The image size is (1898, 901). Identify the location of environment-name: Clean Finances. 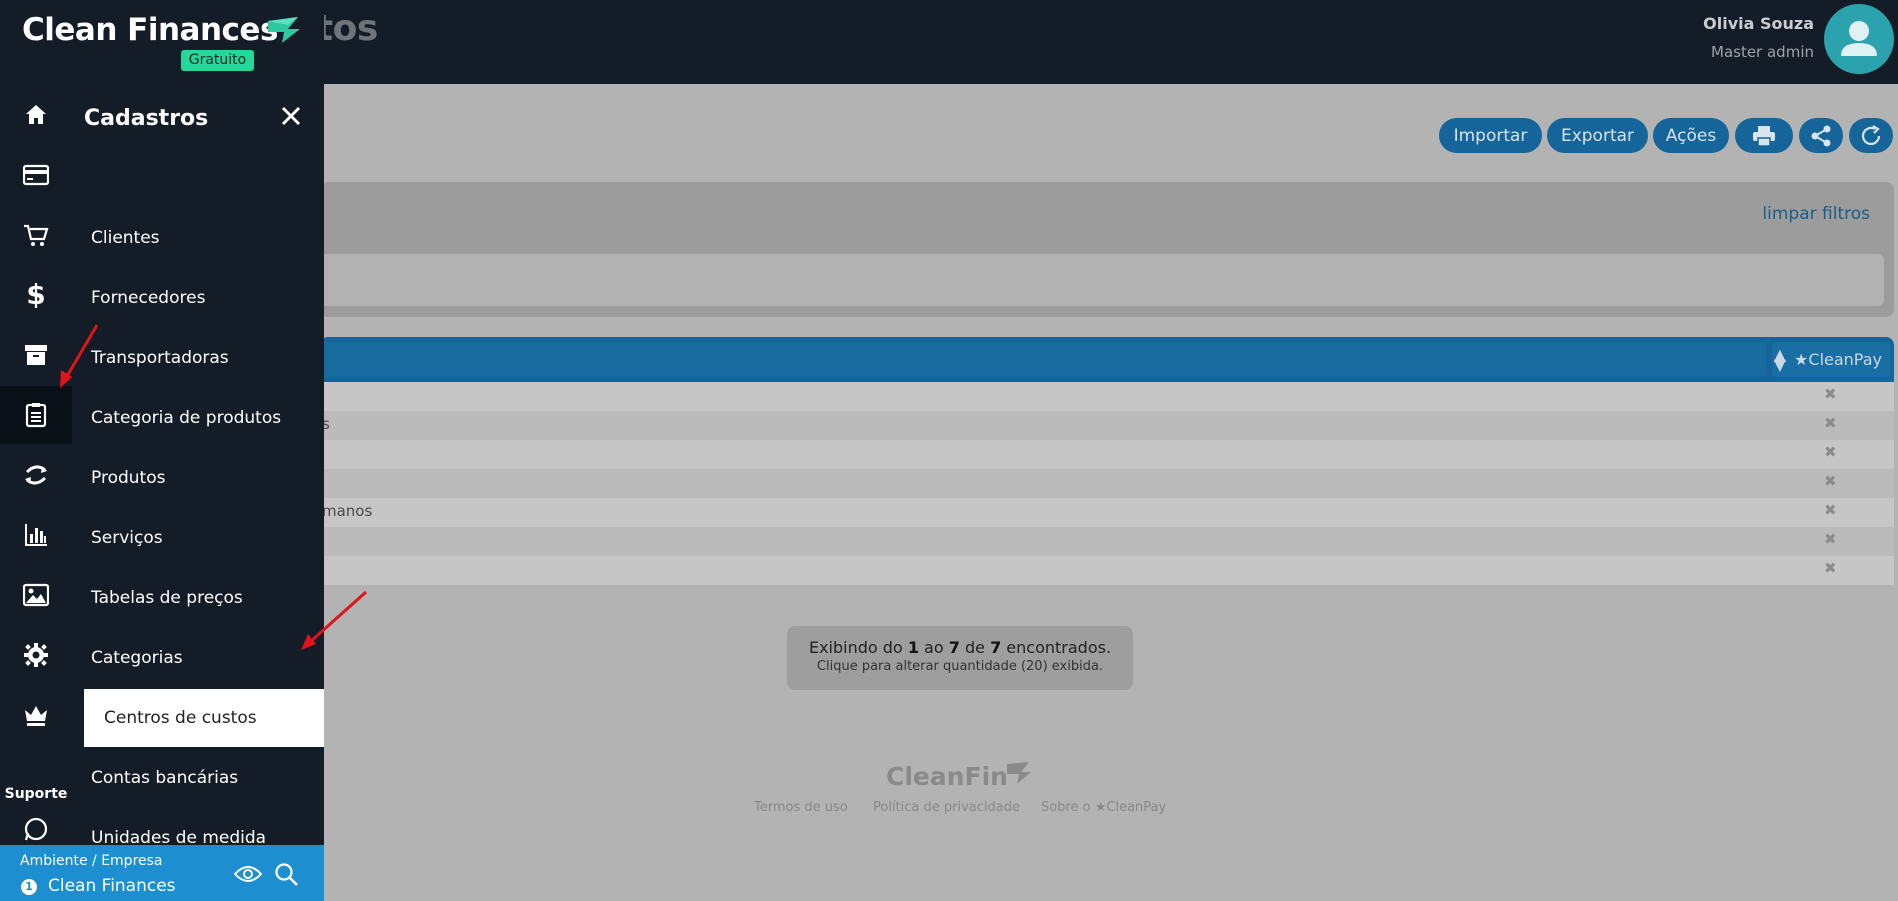
(112, 886).